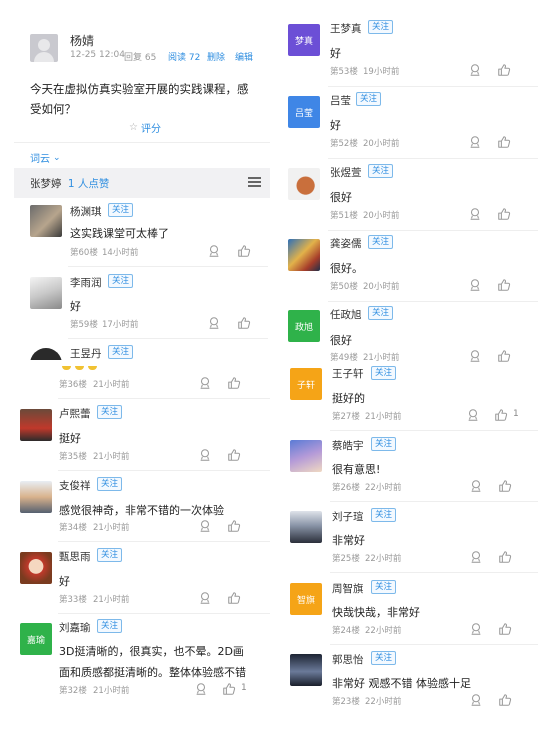 This screenshot has width=552, height=730. I want to click on commenter-name: 吕莹, so click(340, 100).